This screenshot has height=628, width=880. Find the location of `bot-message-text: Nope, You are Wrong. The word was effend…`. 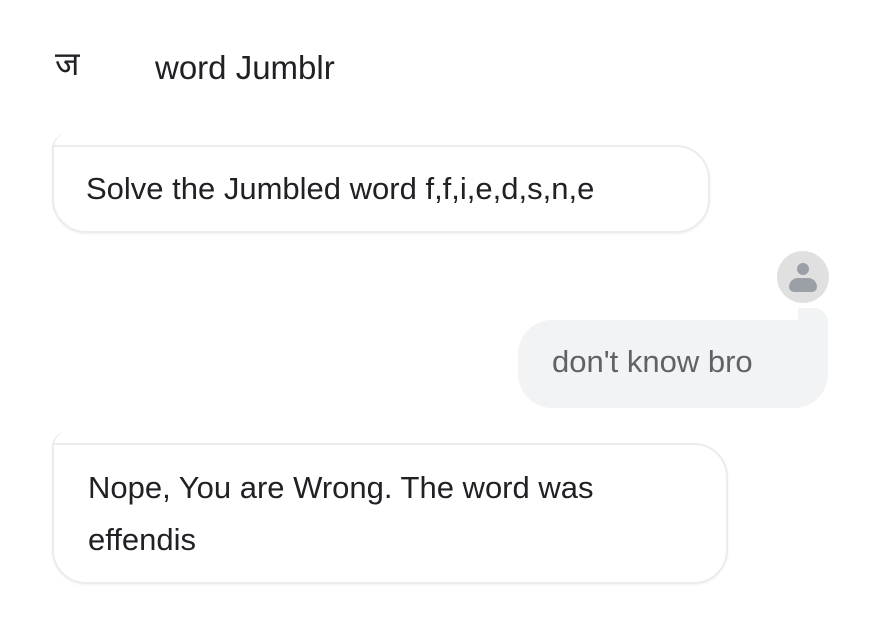

bot-message-text: Nope, You are Wrong. The word was effend… is located at coordinates (341, 513).